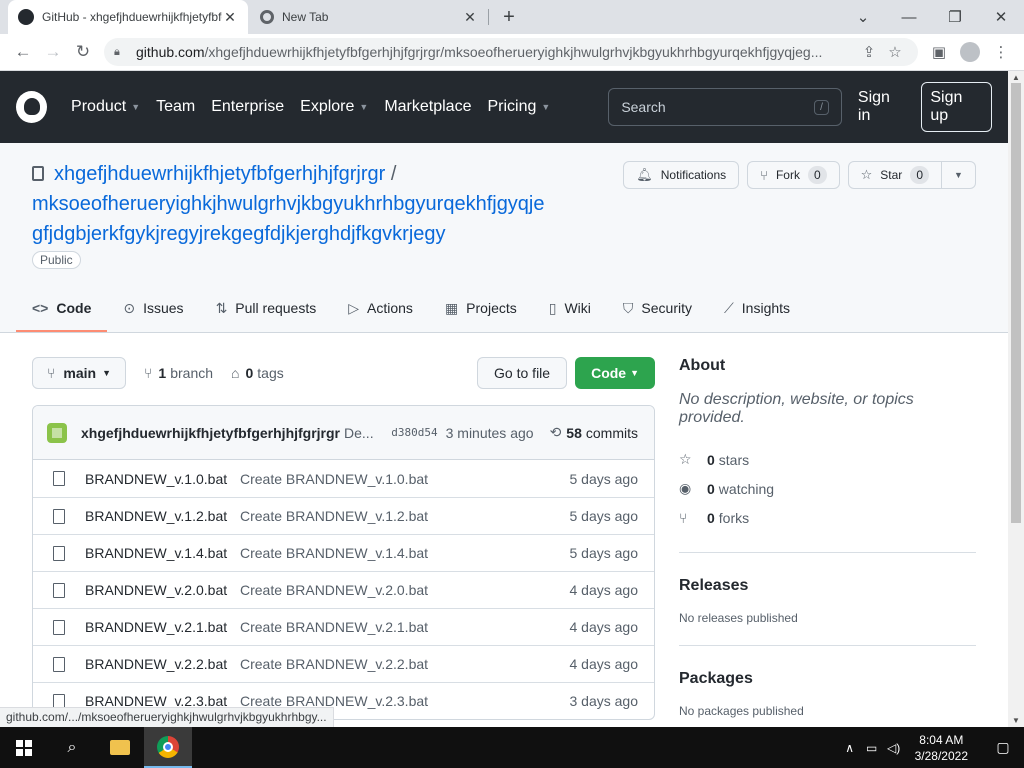 The image size is (1024, 768). Describe the element at coordinates (594, 432) in the screenshot. I see `commits-link: ⟲ 58 commits` at that location.